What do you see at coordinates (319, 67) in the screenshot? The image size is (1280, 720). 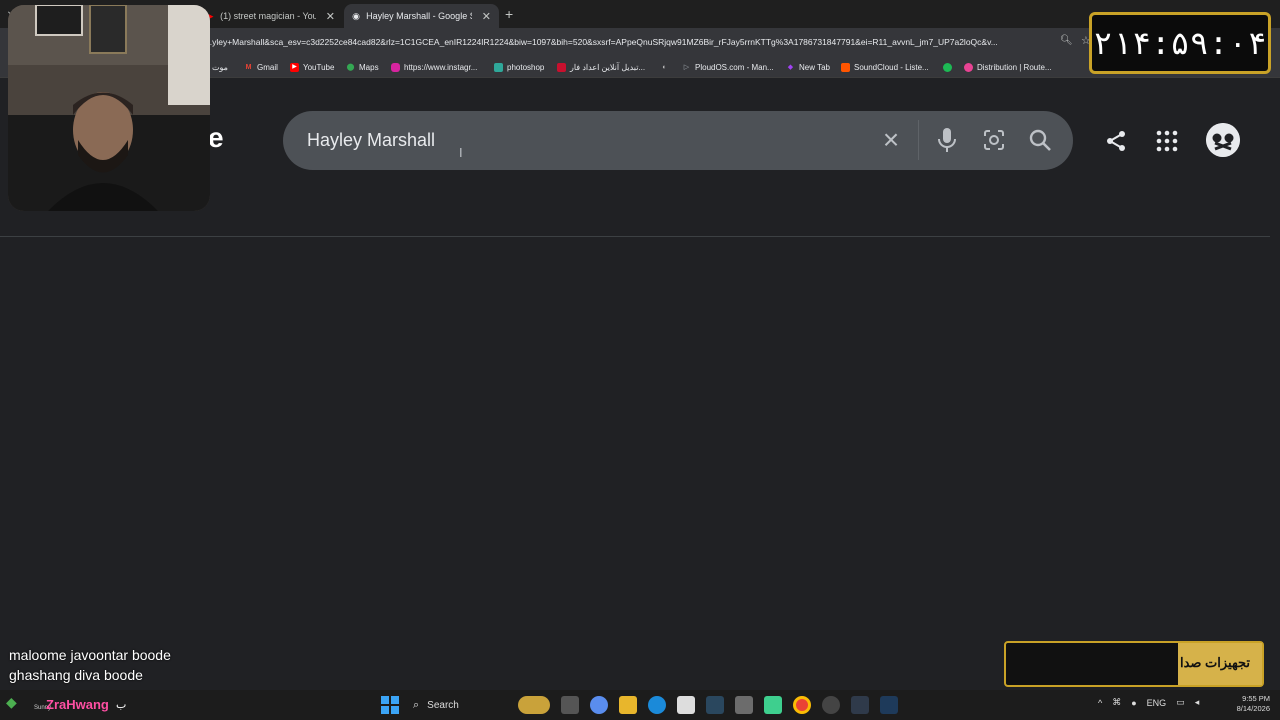 I see `bookmark-label: YouTube` at bounding box center [319, 67].